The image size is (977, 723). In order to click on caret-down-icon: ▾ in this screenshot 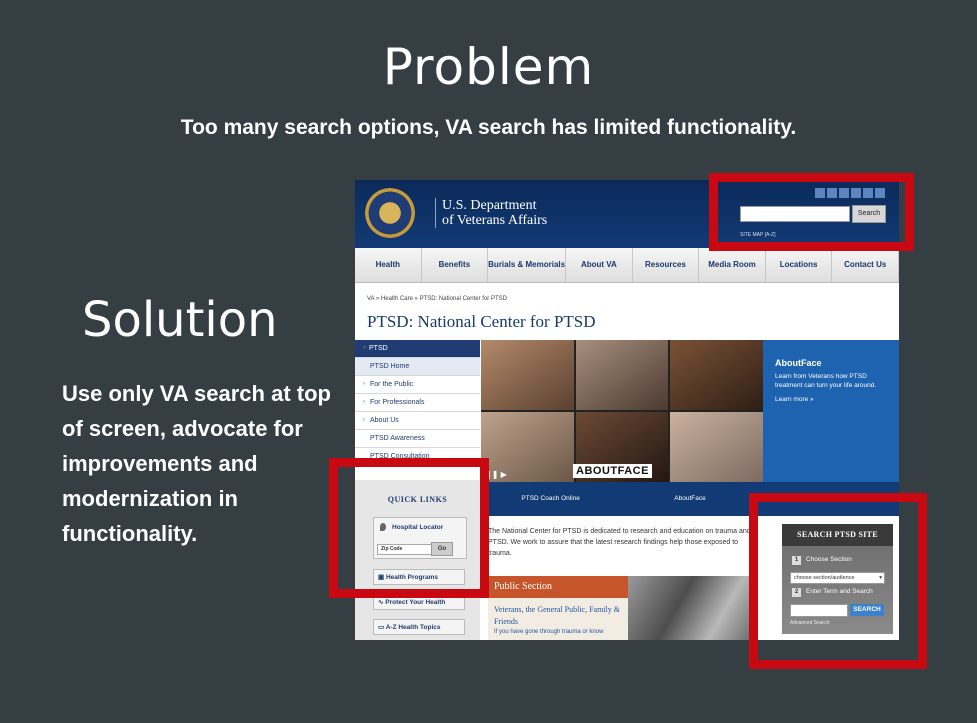, I will do `click(365, 348)`.